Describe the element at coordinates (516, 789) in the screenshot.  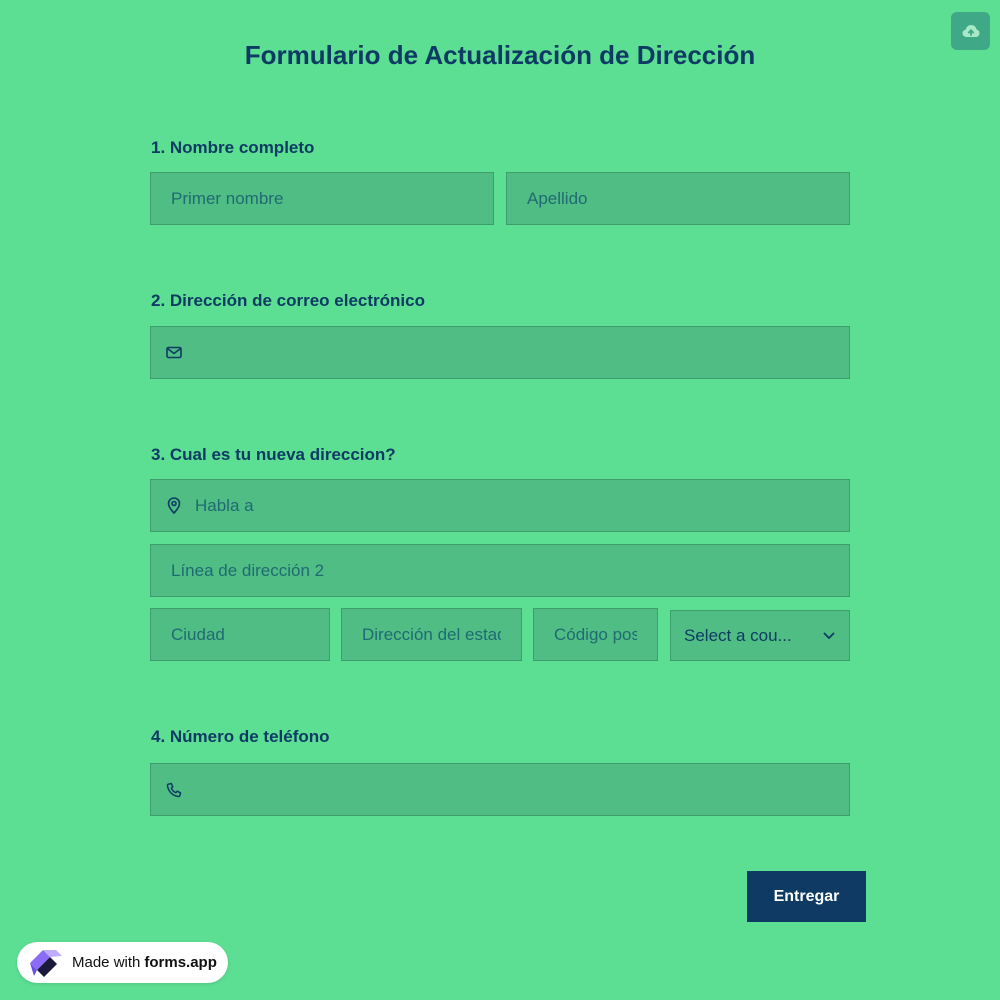
I see `phone-input` at that location.